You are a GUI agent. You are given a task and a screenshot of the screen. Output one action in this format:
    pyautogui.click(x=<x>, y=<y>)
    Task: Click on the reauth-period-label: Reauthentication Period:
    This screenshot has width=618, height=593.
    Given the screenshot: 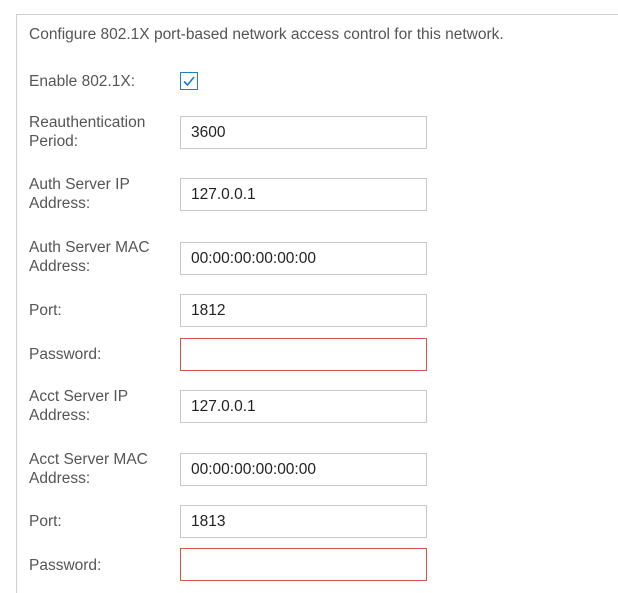 What is the action you would take?
    pyautogui.click(x=87, y=132)
    